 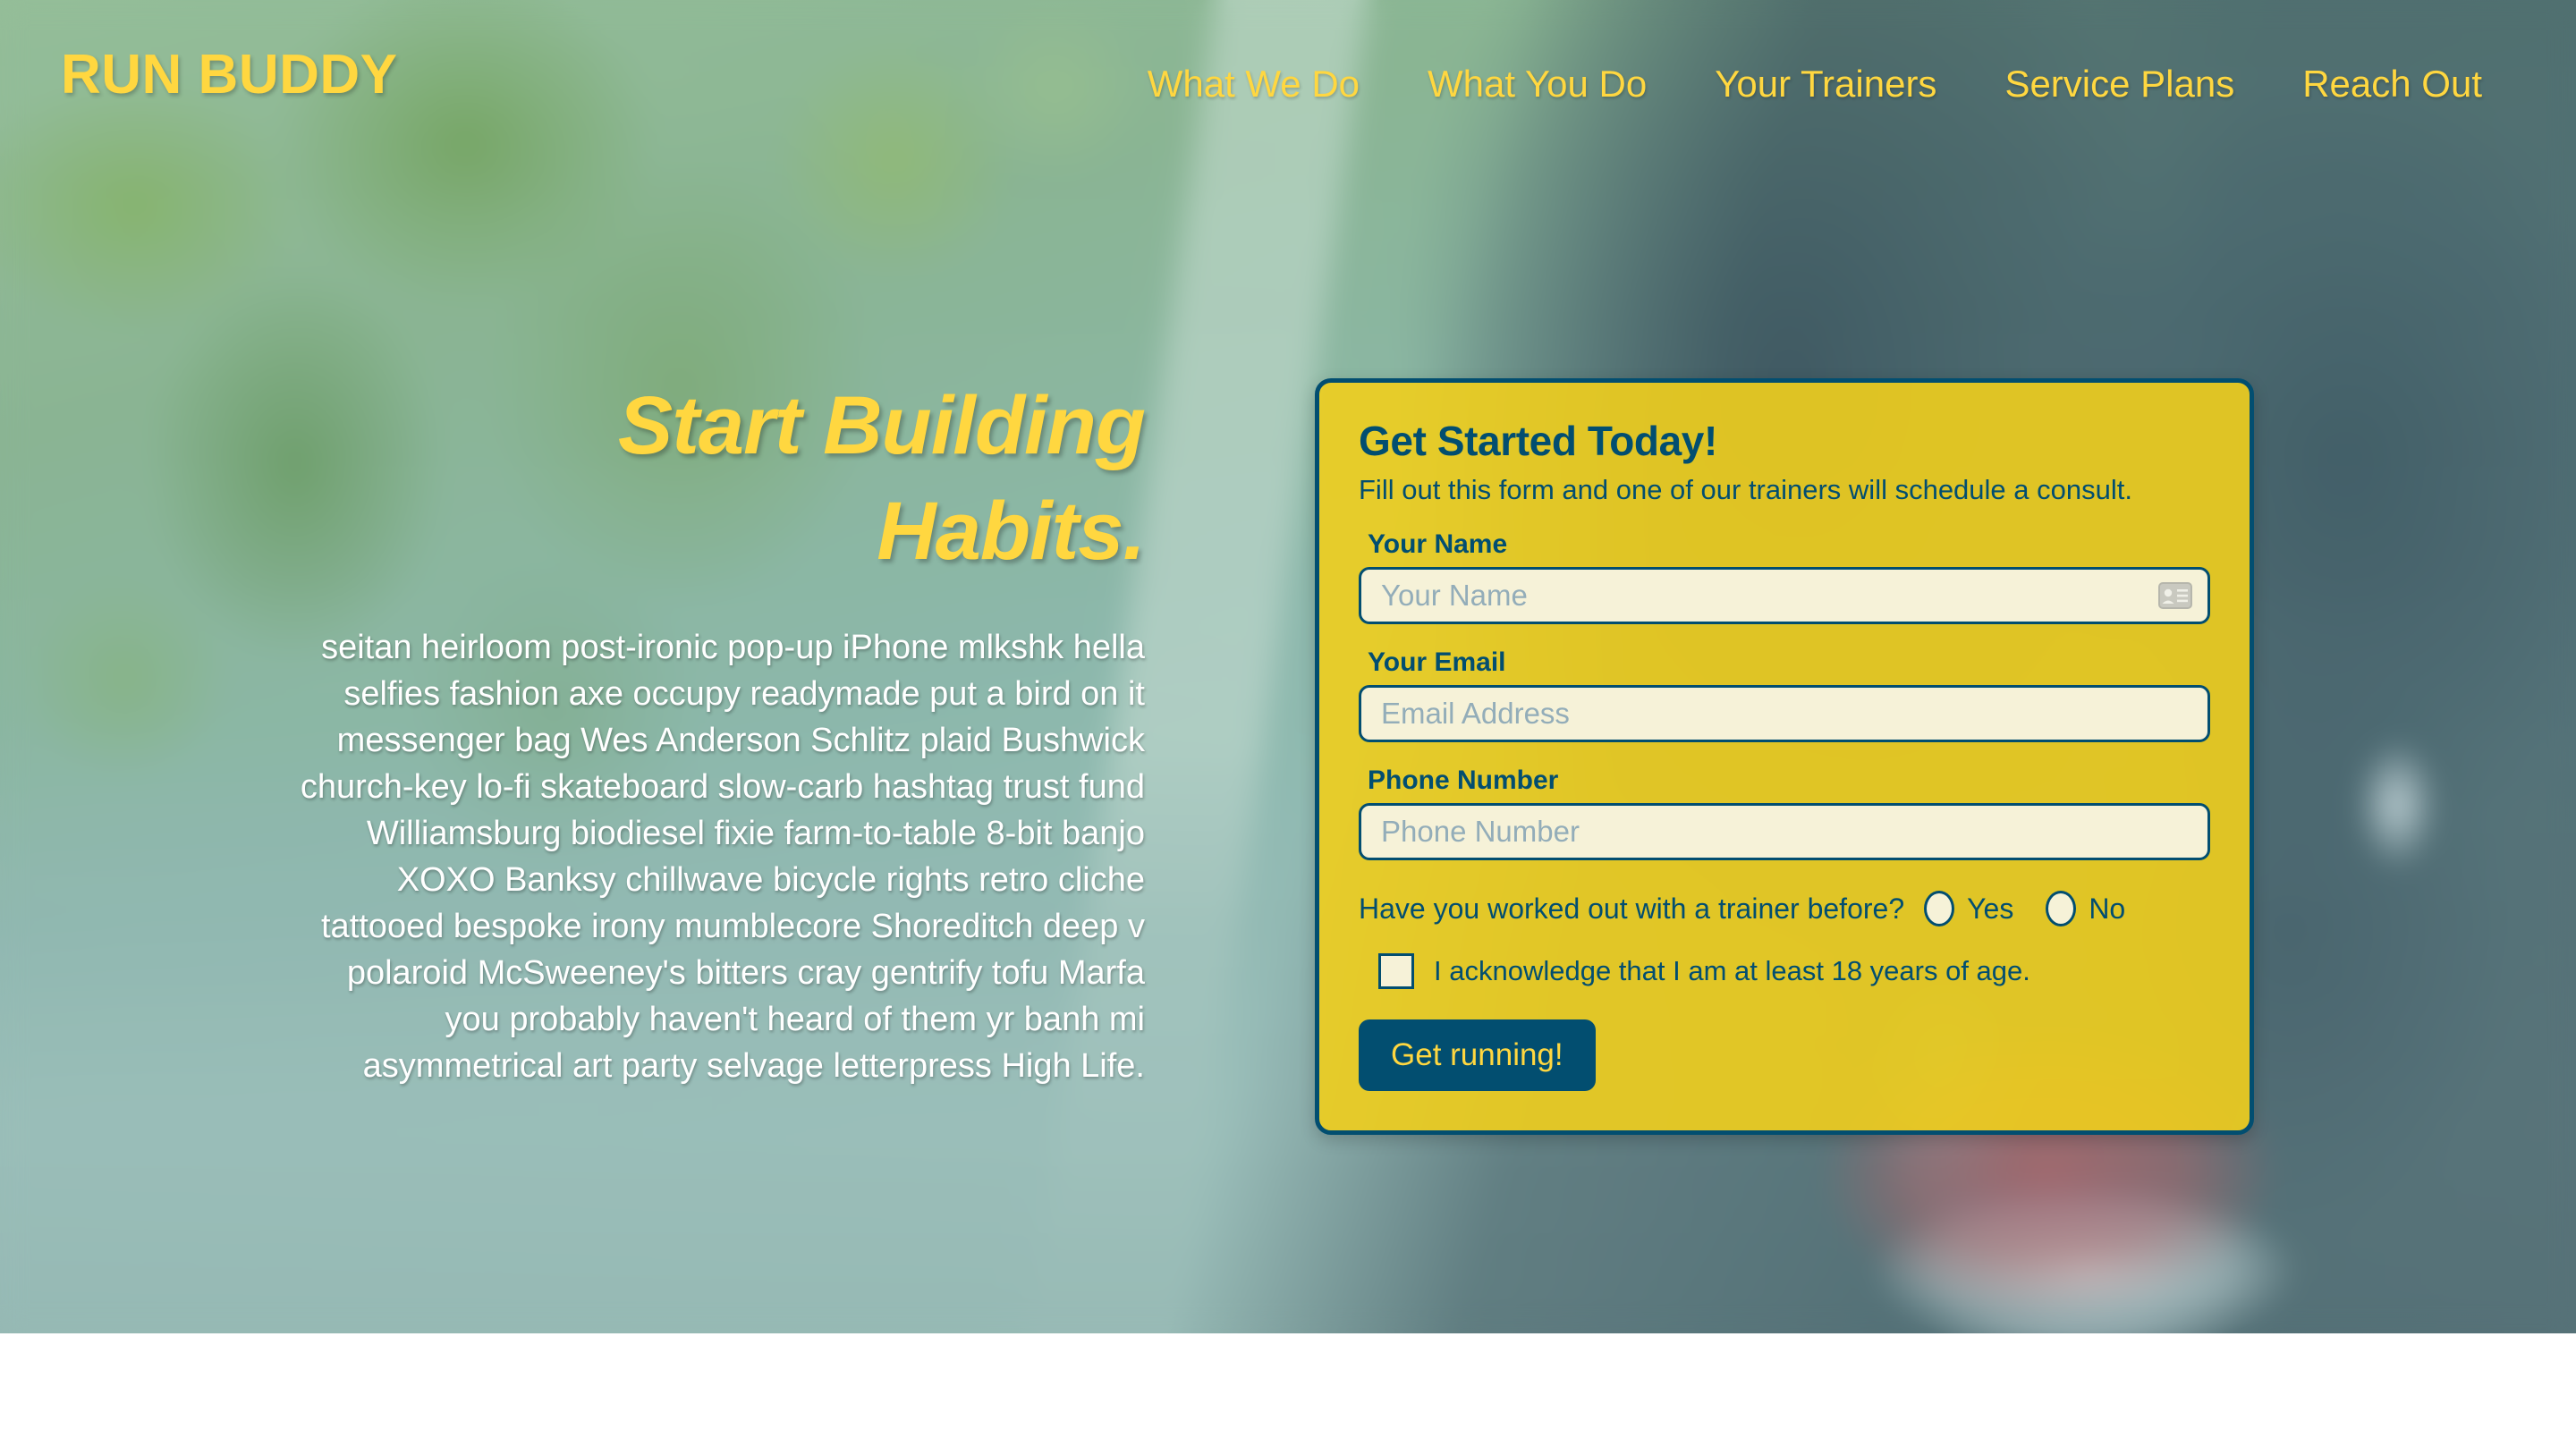 I want to click on name-input, so click(x=1784, y=595).